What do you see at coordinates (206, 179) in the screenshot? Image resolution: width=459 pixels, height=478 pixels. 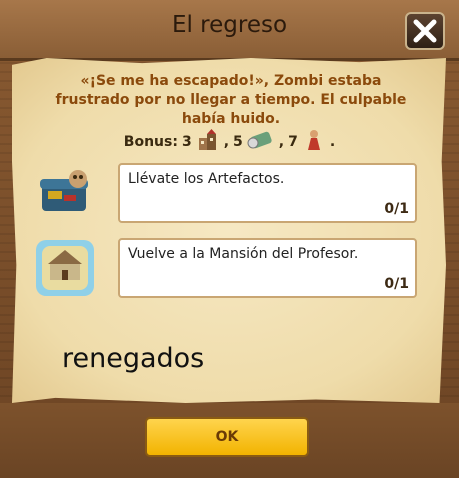 I see `task-text: Llévate los Artefactos.` at bounding box center [206, 179].